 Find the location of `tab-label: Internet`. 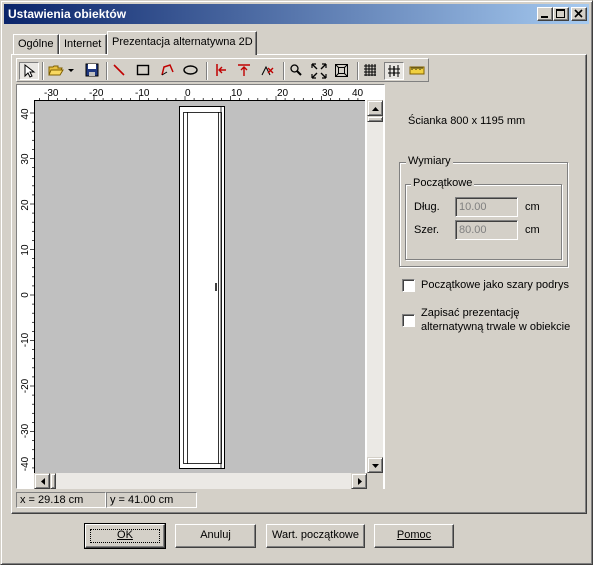

tab-label: Internet is located at coordinates (83, 44).